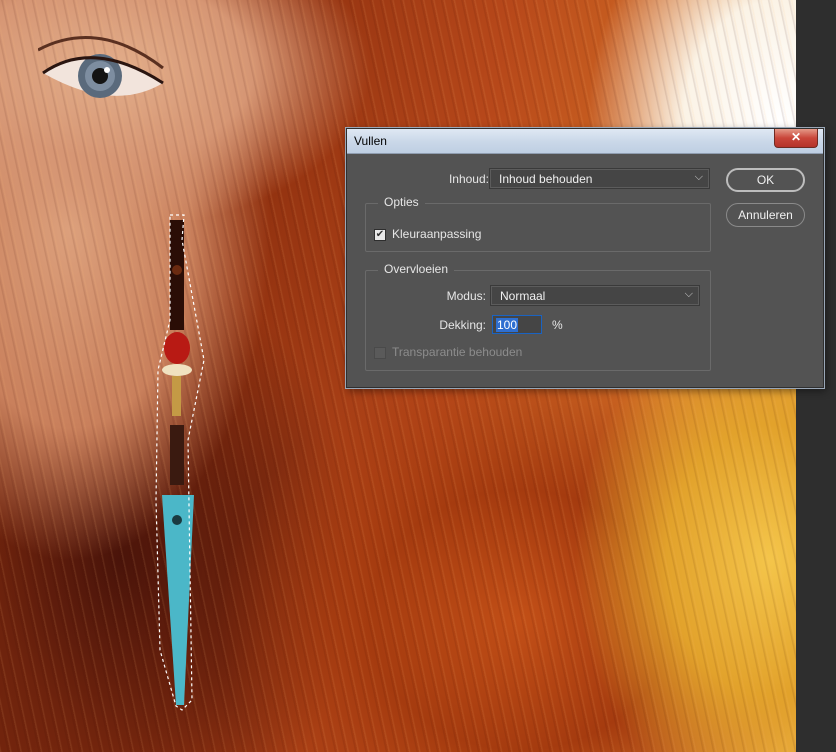 Image resolution: width=836 pixels, height=752 pixels. What do you see at coordinates (546, 179) in the screenshot?
I see `content-select-value: Inhoud behouden` at bounding box center [546, 179].